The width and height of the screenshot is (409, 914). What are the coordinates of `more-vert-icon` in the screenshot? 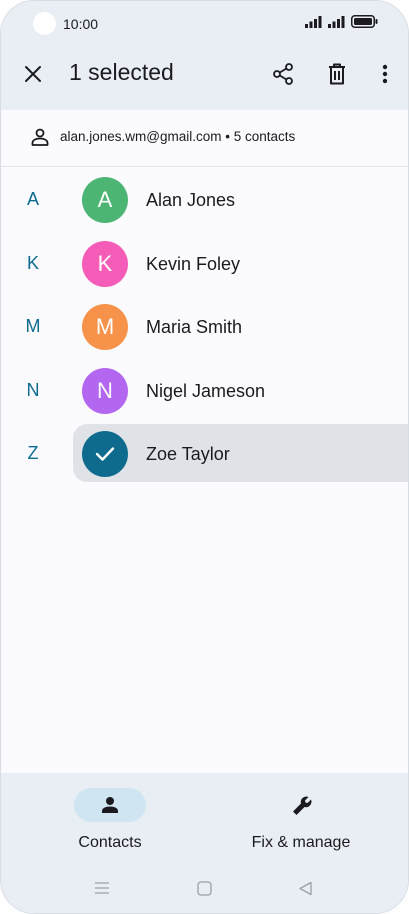 It's located at (385, 74).